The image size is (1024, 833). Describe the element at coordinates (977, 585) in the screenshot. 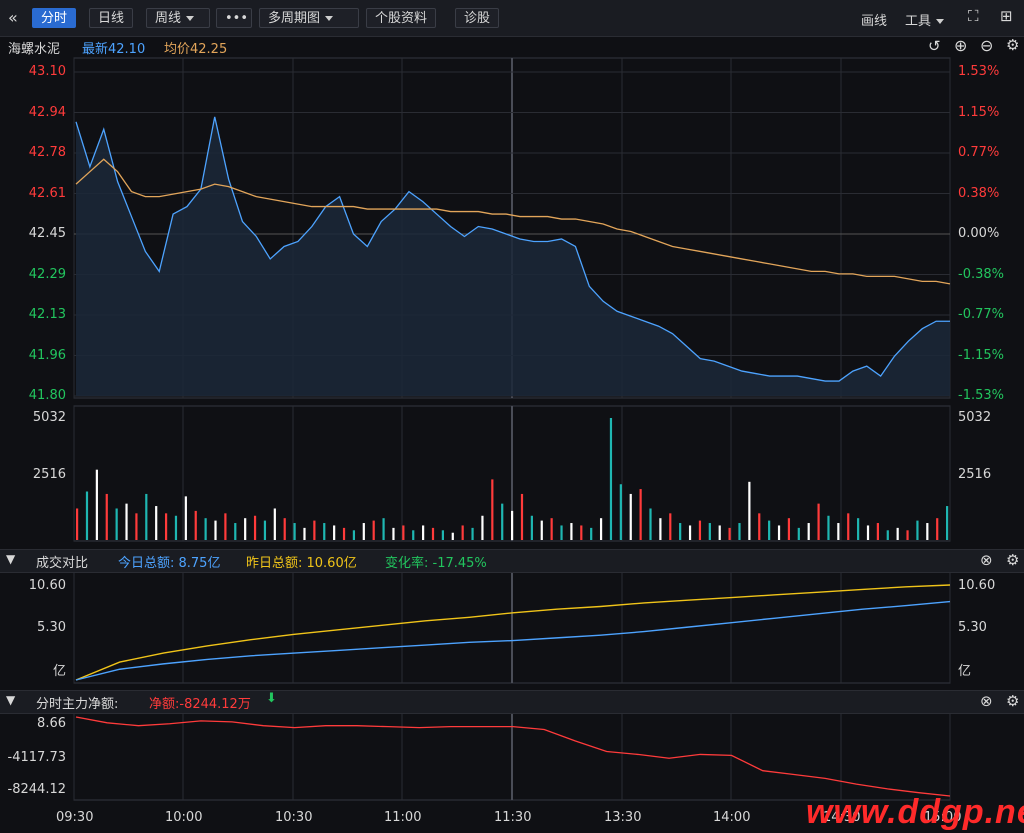

I see `compare-axis-max-right: 10.60` at that location.